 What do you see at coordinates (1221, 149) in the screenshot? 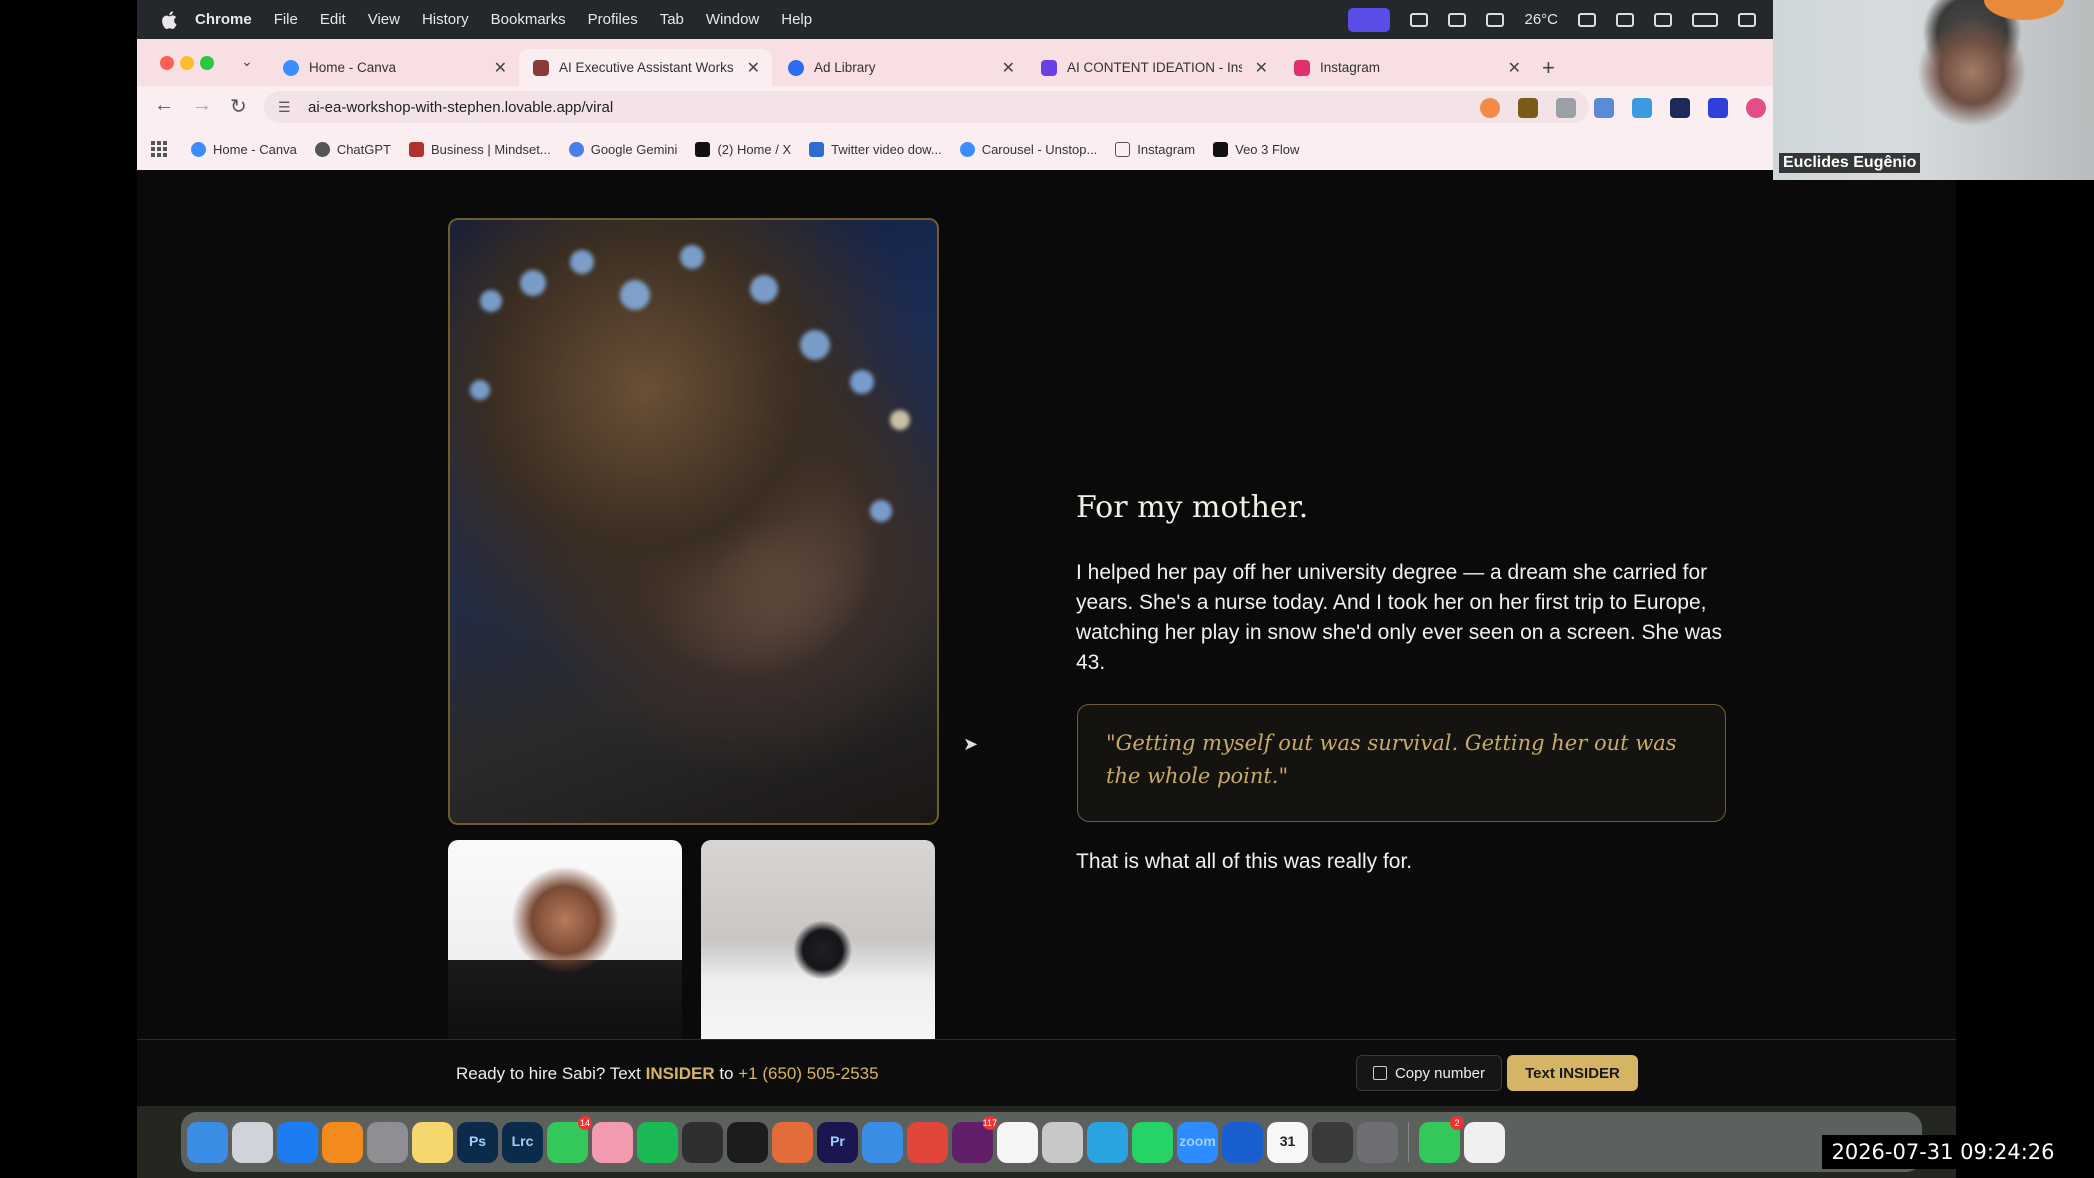
I see `veo-icon` at bounding box center [1221, 149].